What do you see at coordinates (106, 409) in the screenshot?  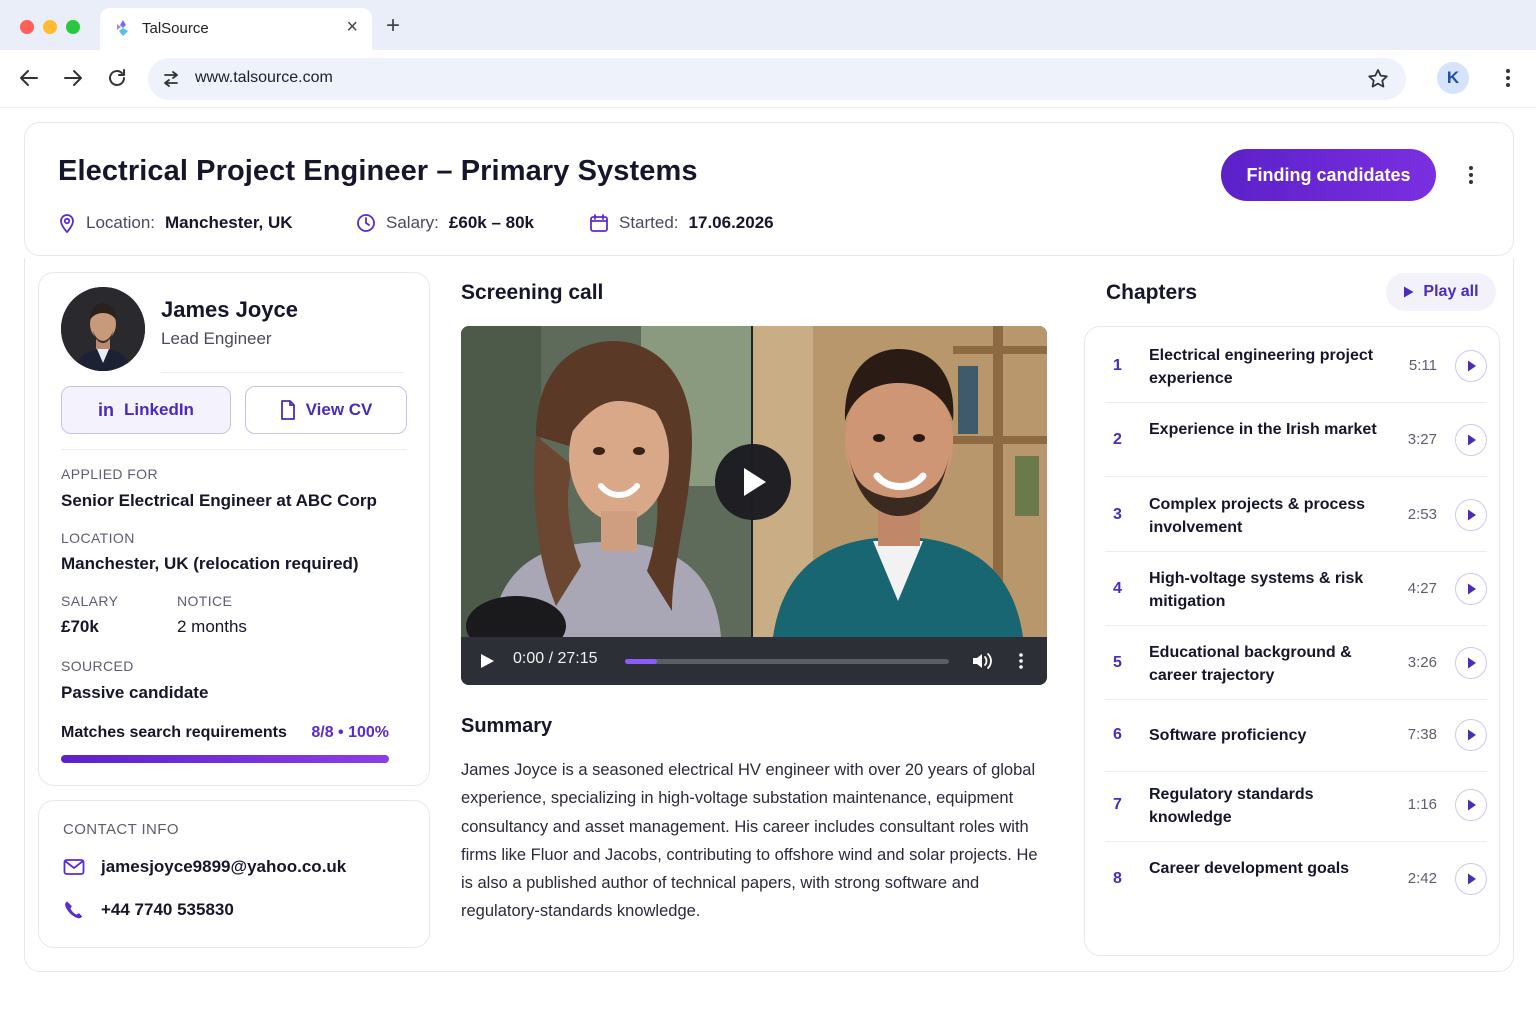 I see `linkedin-icon: in` at bounding box center [106, 409].